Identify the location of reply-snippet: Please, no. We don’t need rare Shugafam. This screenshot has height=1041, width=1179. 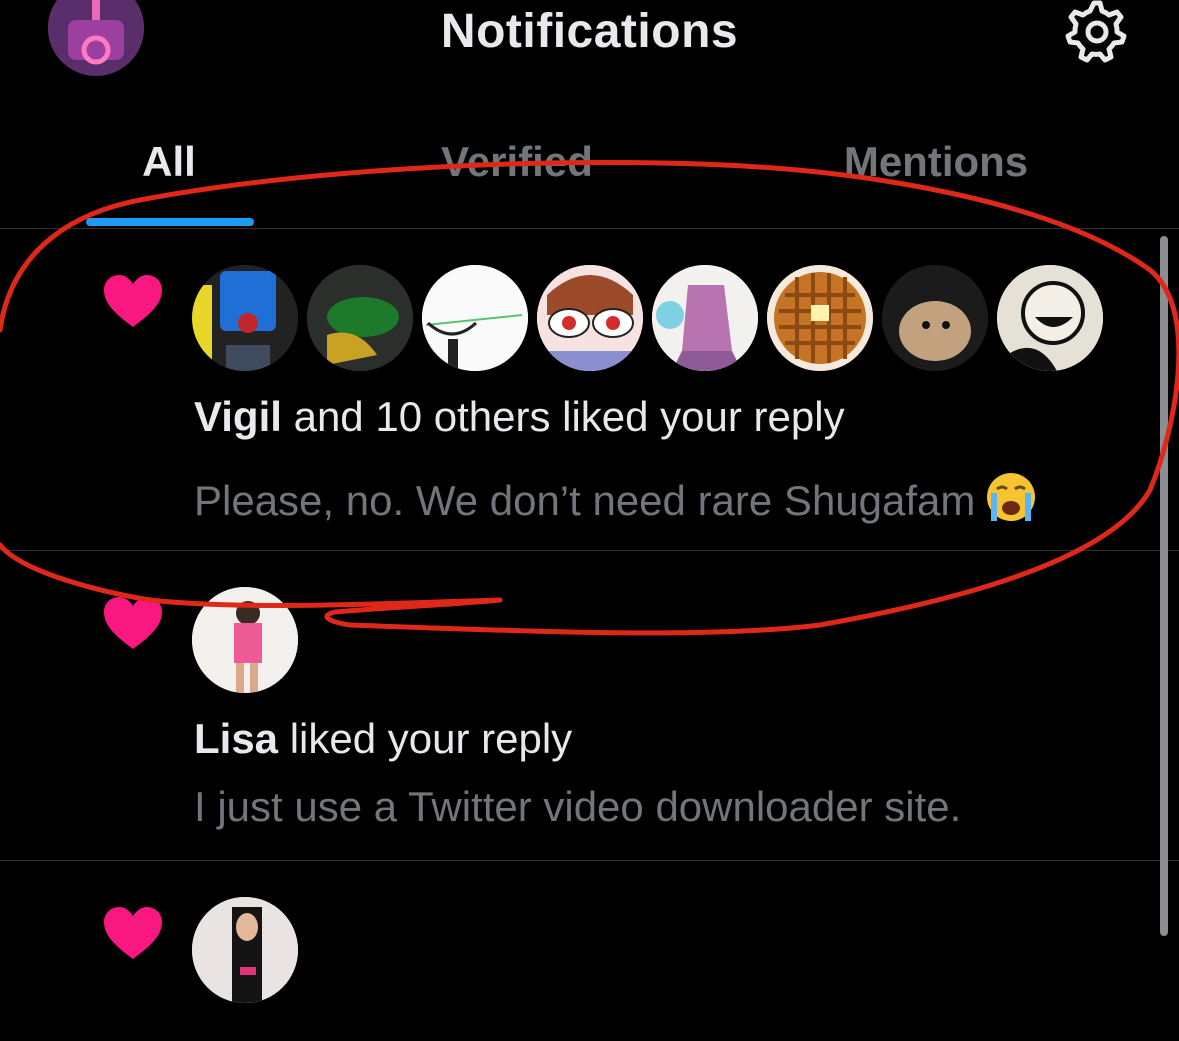
(615, 498).